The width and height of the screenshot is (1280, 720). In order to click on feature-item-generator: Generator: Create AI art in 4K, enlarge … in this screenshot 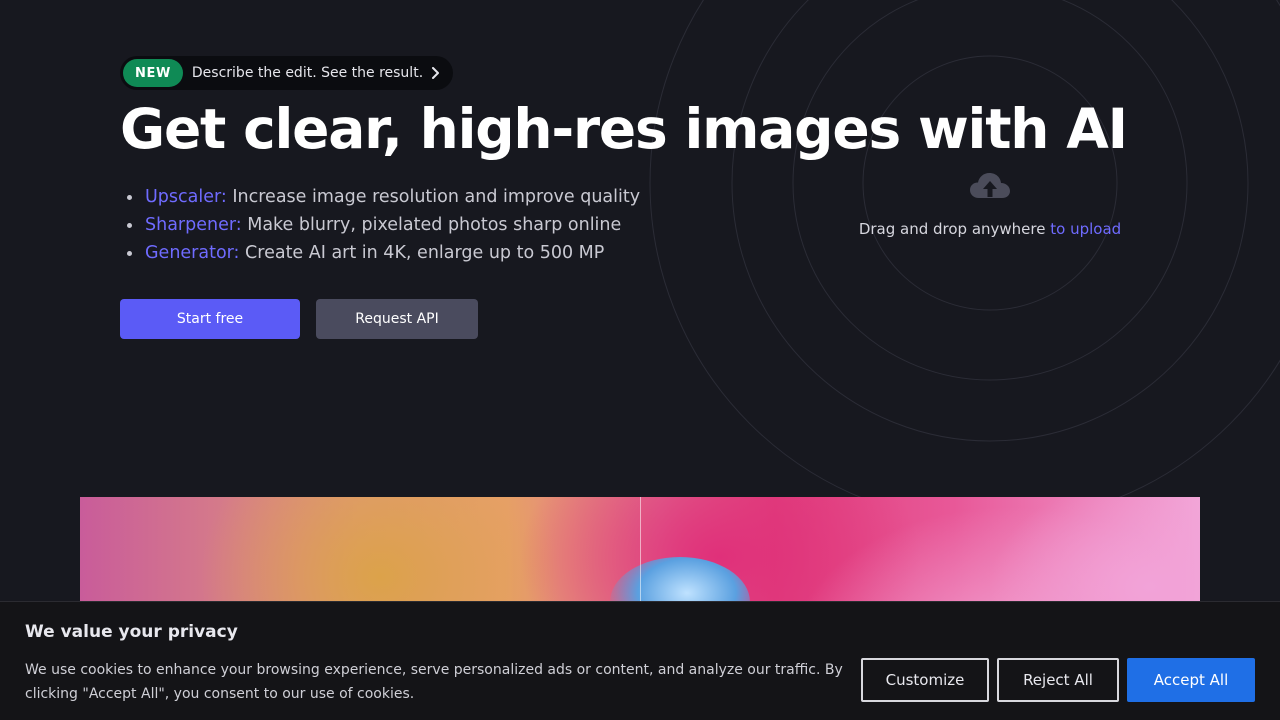, I will do `click(470, 253)`.